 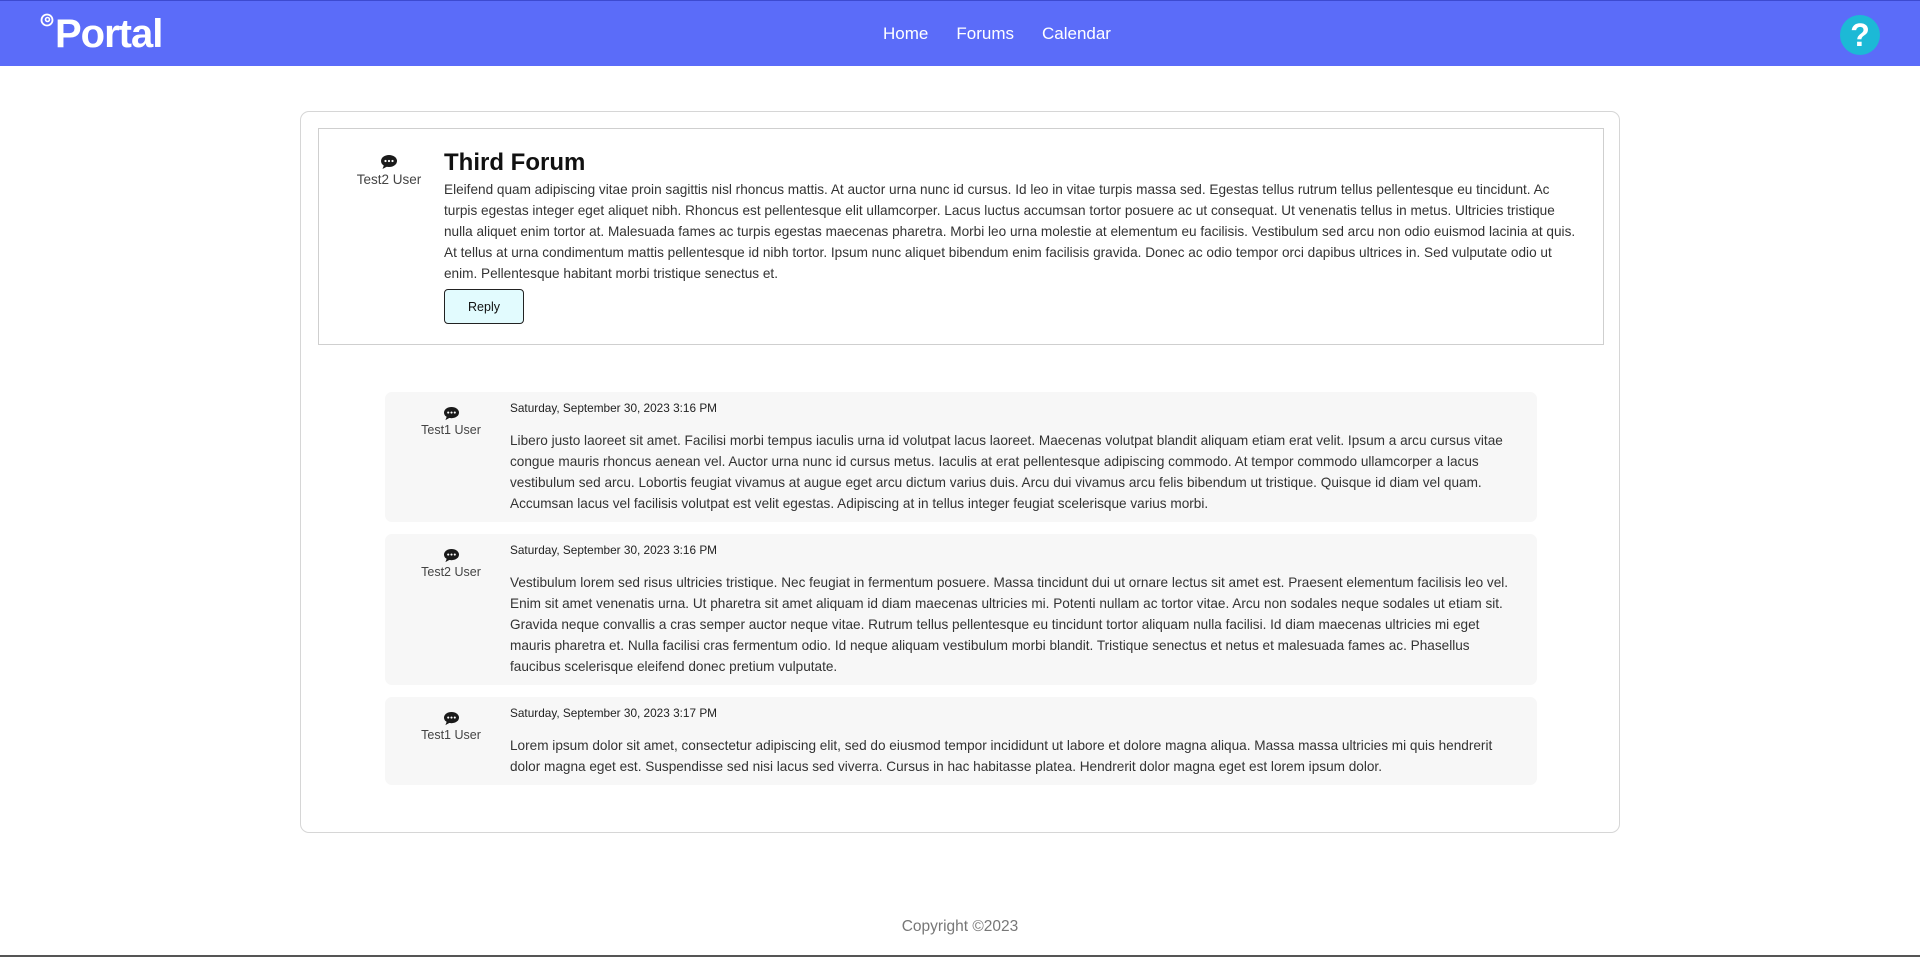 I want to click on top-navbar: Portal Home Forums Calendar ?, so click(x=960, y=33).